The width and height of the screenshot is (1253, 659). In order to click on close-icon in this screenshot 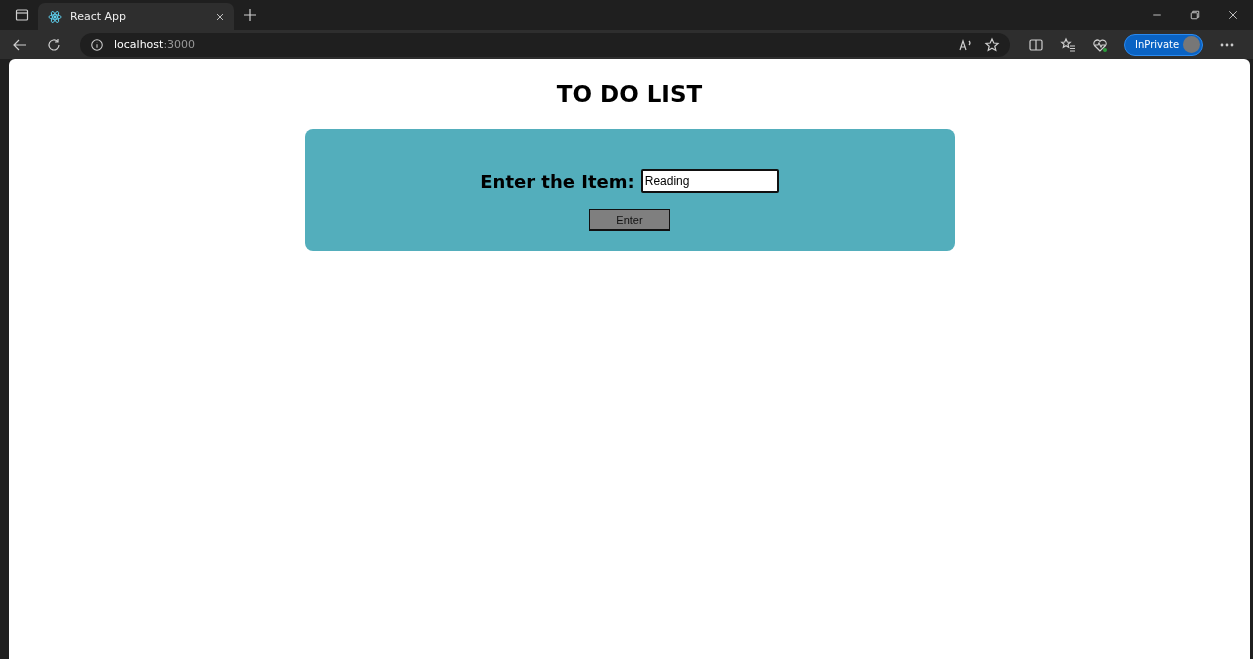, I will do `click(1233, 15)`.